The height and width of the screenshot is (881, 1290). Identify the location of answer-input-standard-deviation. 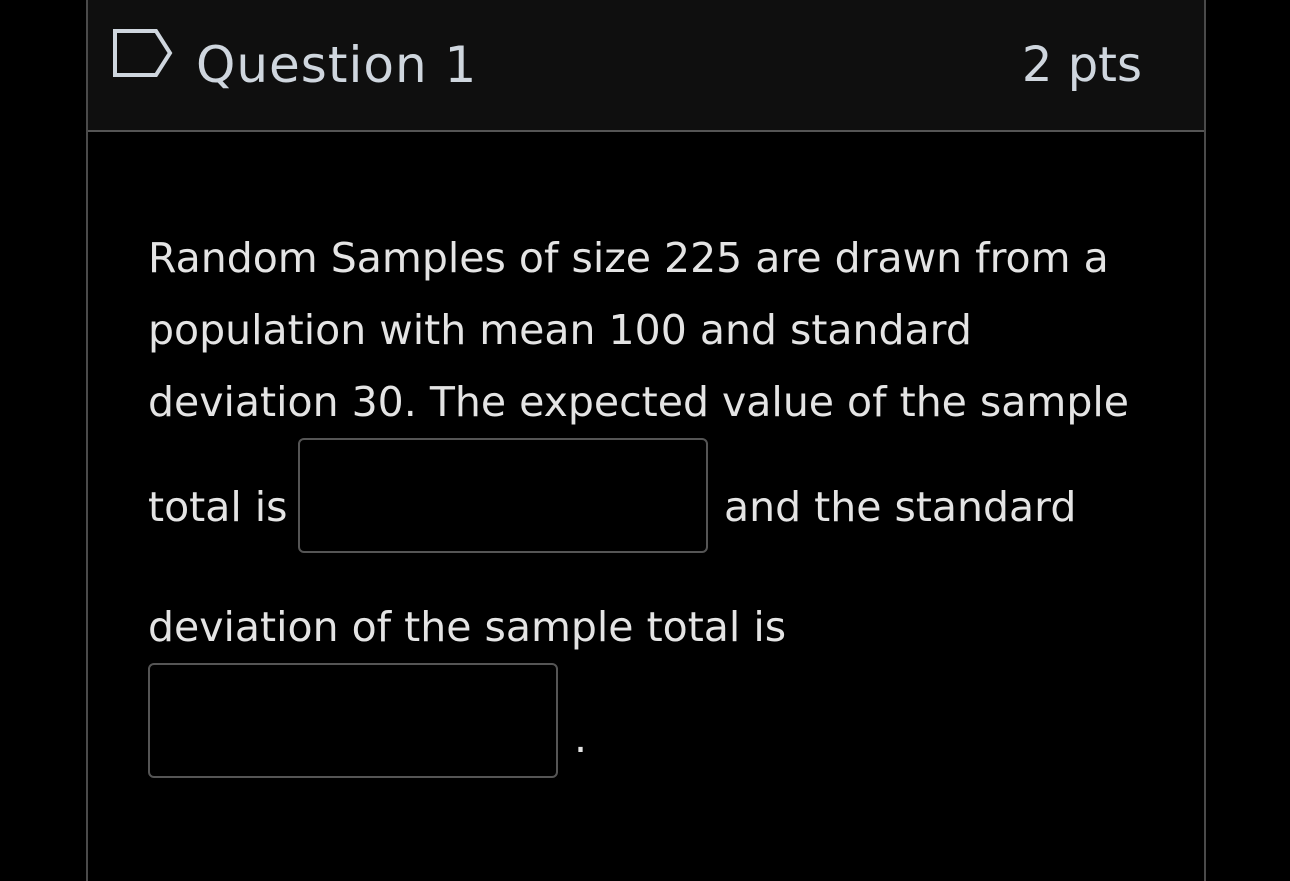
(353, 720).